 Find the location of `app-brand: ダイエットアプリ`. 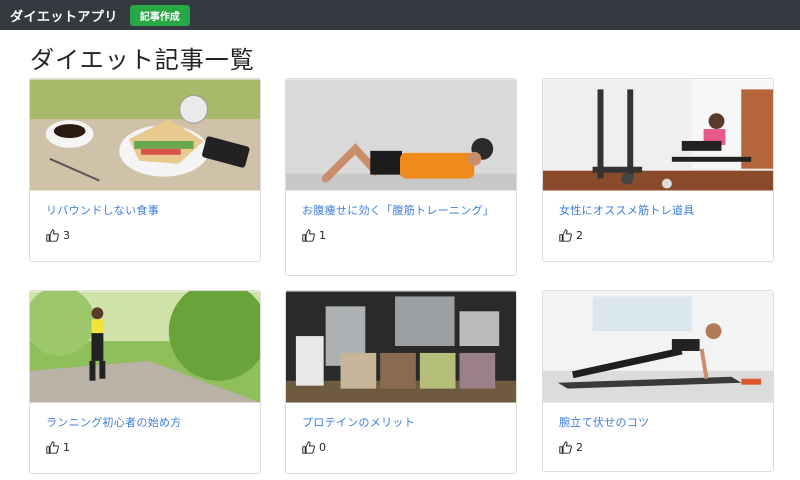

app-brand: ダイエットアプリ is located at coordinates (64, 15).